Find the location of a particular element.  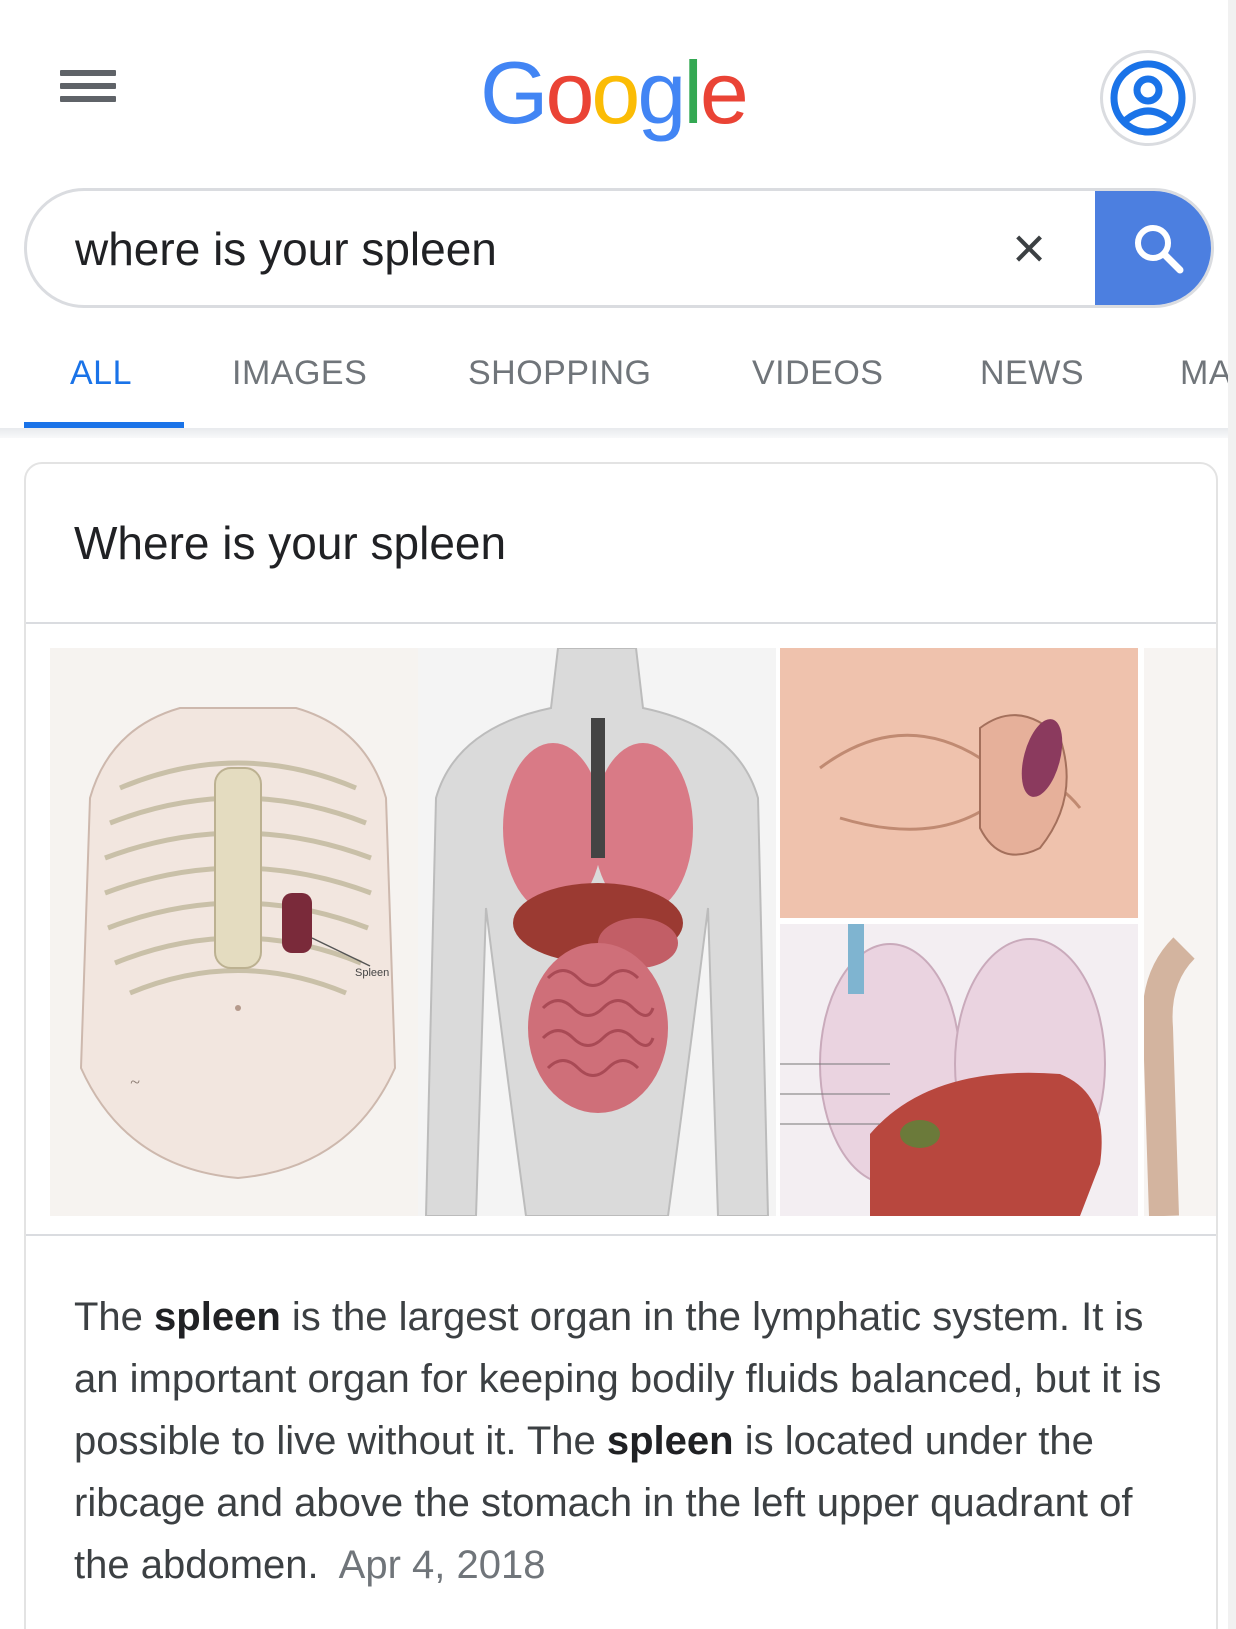

clear-search-icon: × is located at coordinates (1029, 249).